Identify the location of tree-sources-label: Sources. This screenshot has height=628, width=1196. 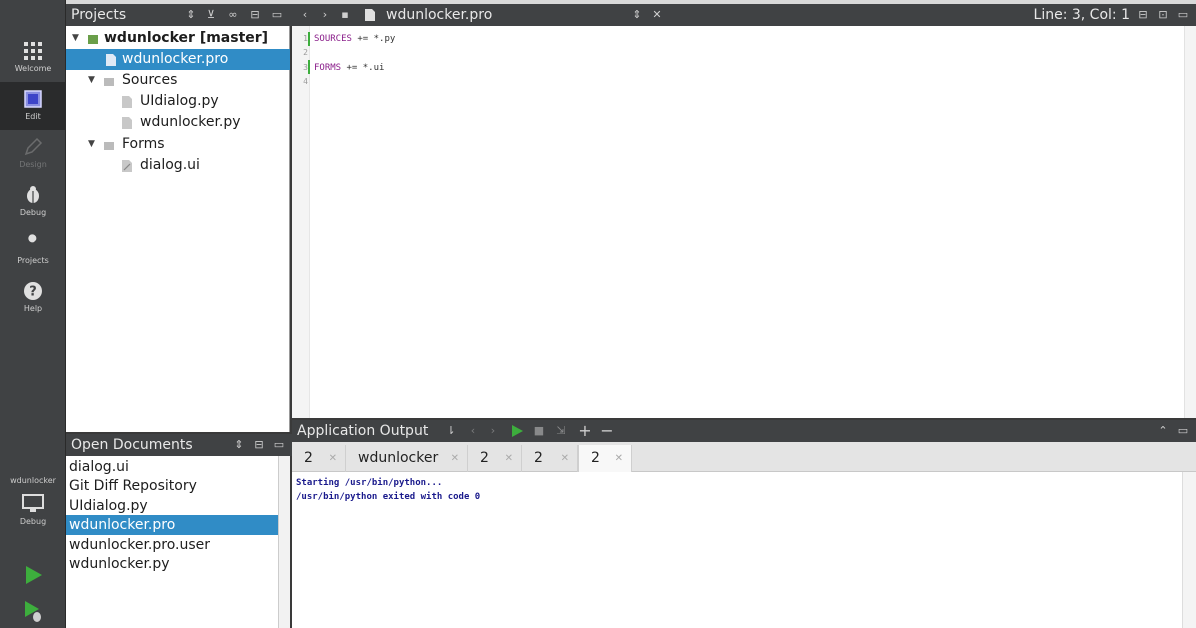
(150, 80).